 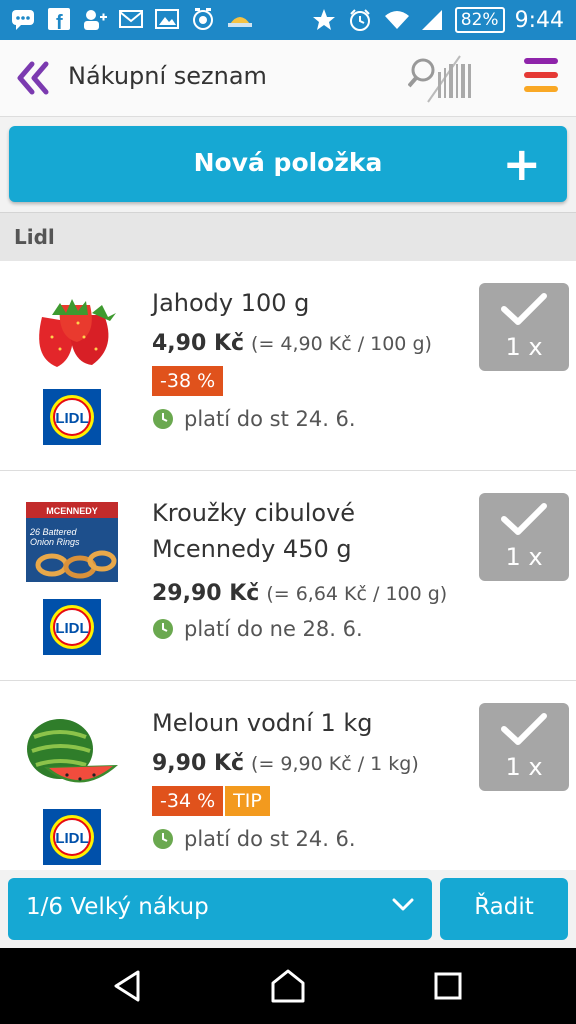 What do you see at coordinates (53, 532) in the screenshot?
I see `svg-text: 26 Battered` at bounding box center [53, 532].